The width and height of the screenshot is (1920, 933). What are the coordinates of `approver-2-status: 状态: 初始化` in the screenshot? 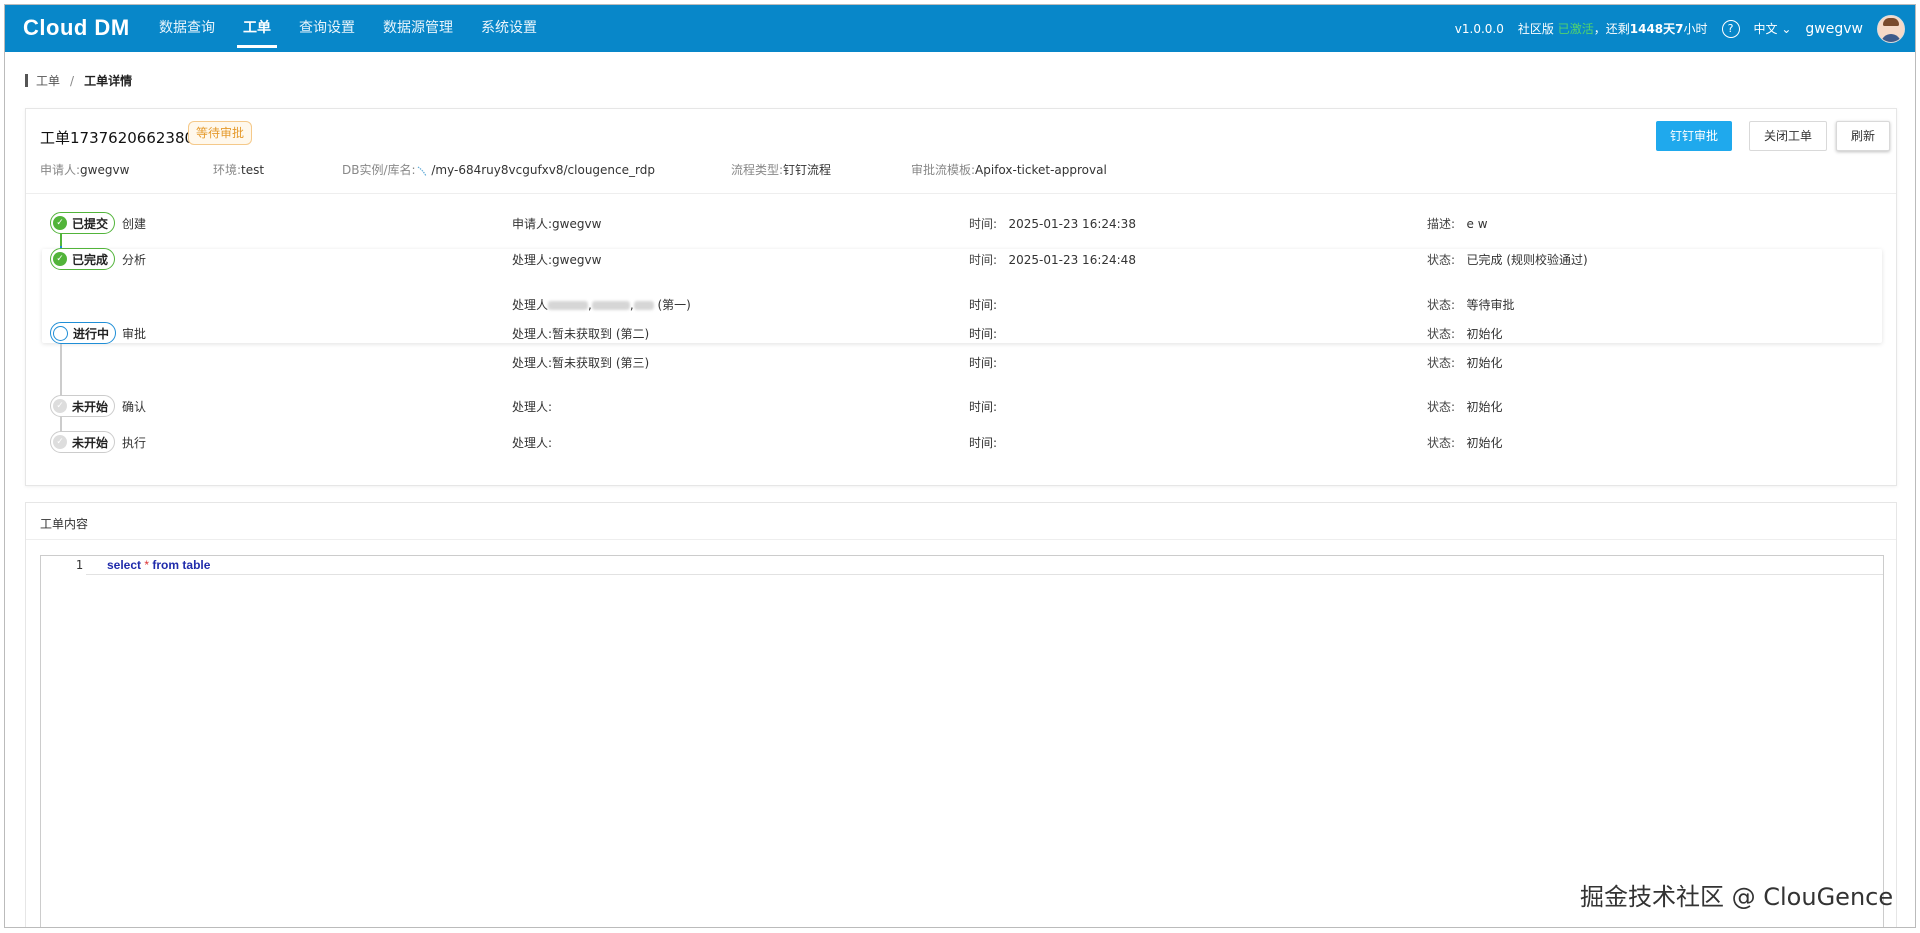 It's located at (1465, 333).